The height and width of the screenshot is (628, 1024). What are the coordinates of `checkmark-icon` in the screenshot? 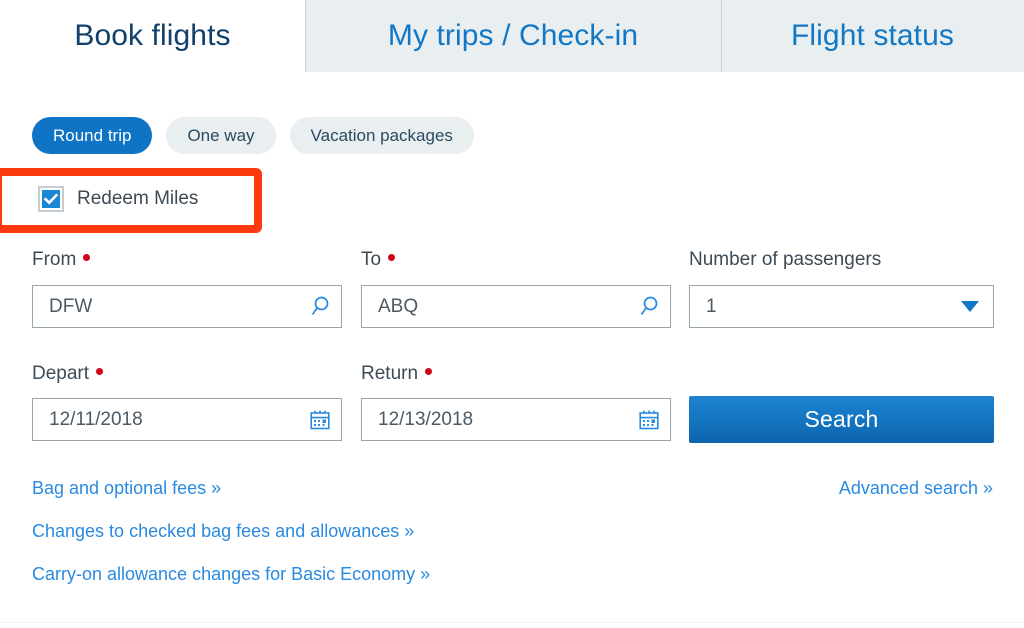 It's located at (51, 199).